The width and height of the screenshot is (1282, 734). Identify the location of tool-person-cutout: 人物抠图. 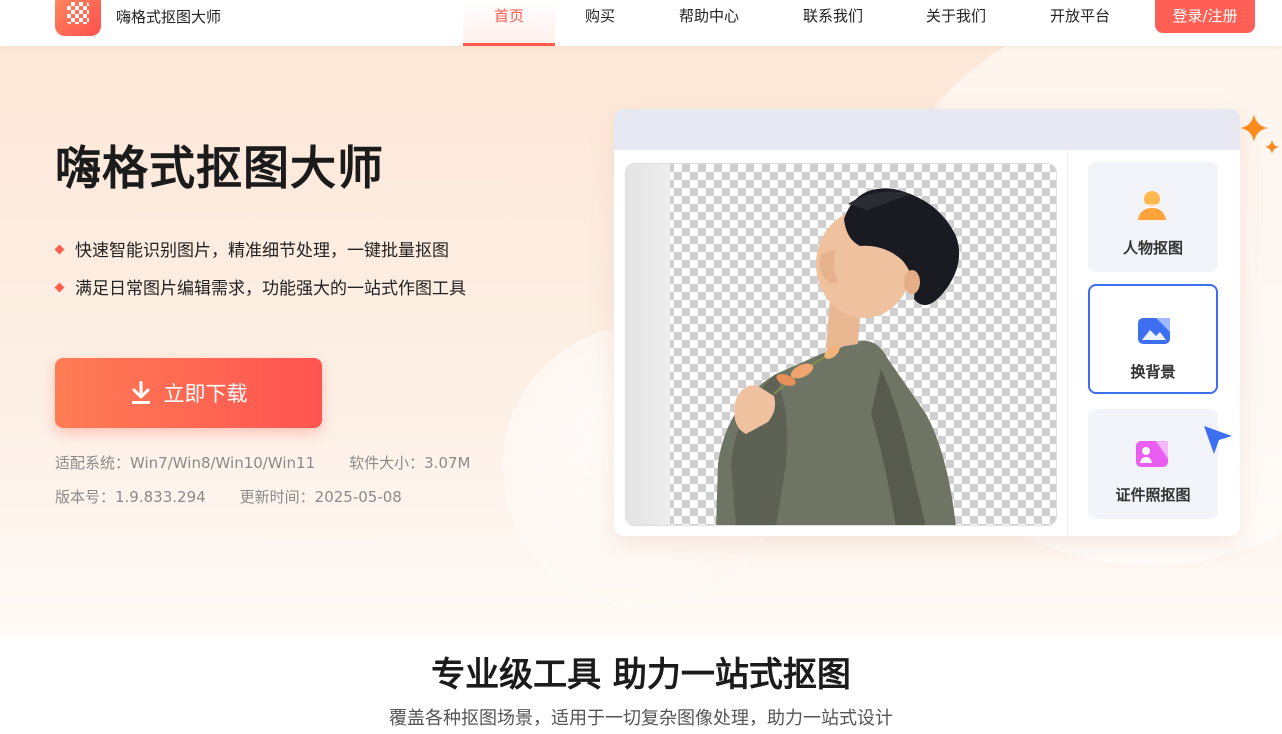
(1153, 217).